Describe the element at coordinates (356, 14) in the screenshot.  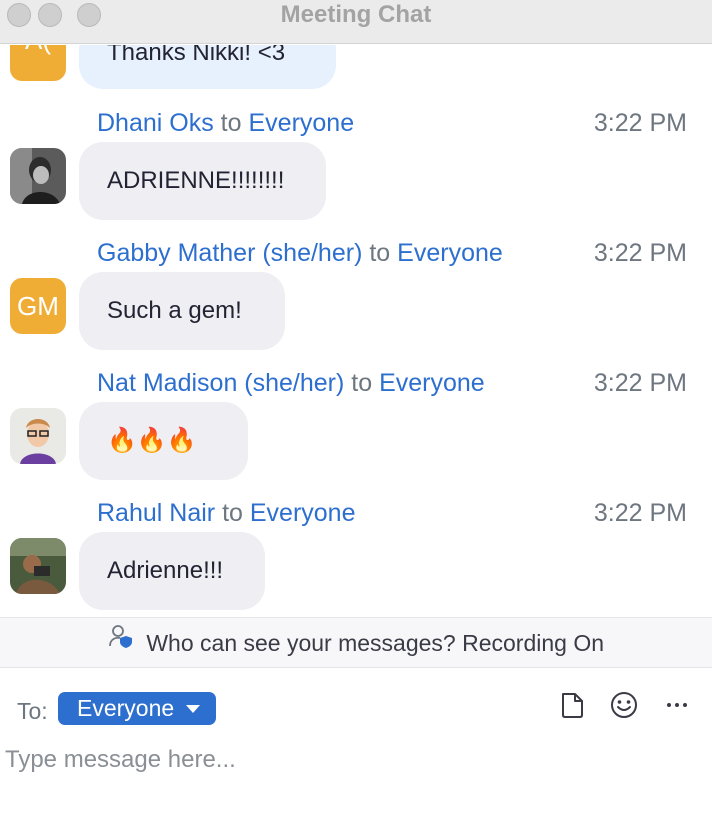
I see `window-title: Meeting Chat` at that location.